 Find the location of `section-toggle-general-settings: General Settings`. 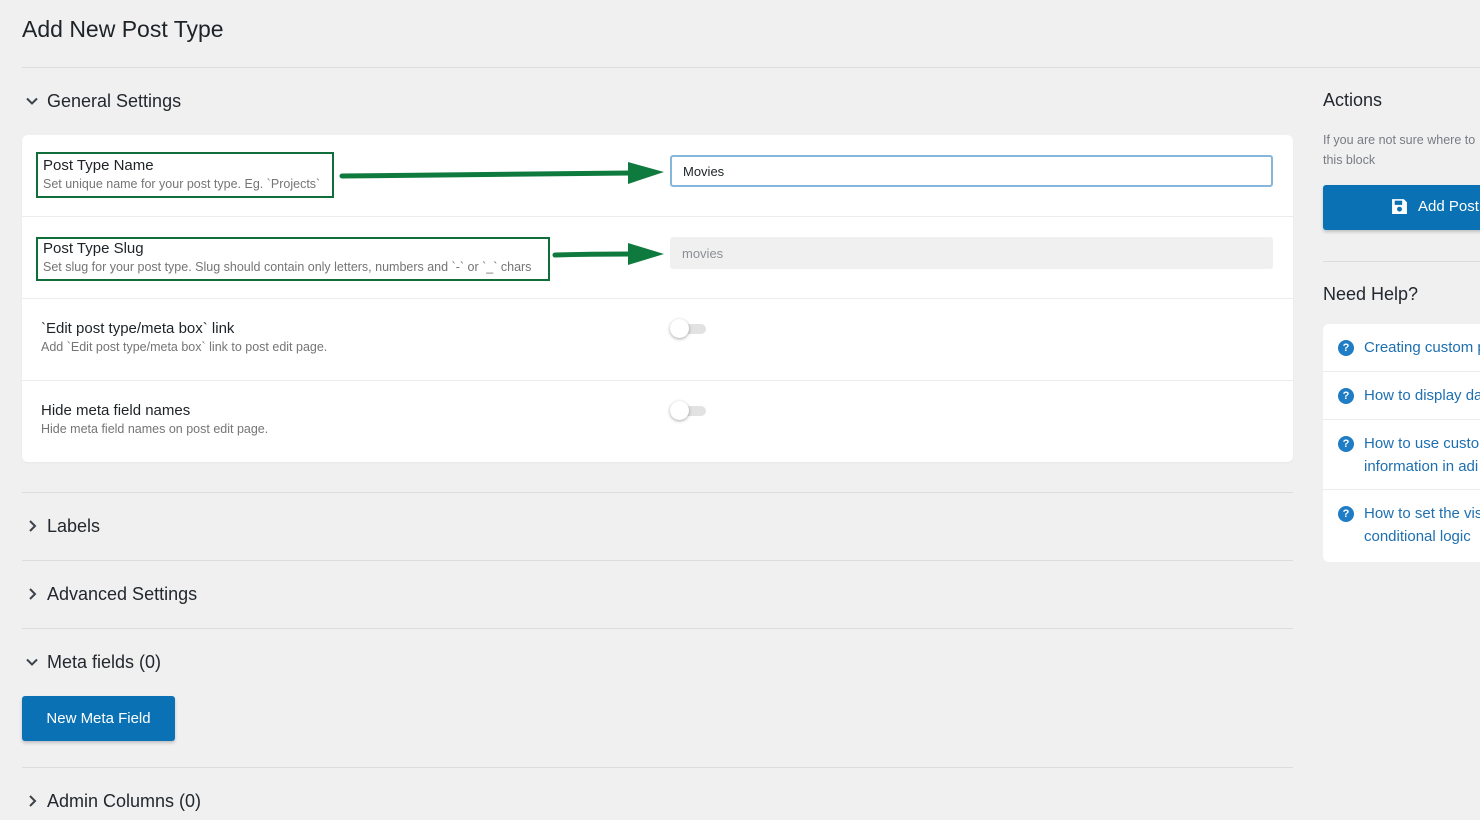

section-toggle-general-settings: General Settings is located at coordinates (101, 101).